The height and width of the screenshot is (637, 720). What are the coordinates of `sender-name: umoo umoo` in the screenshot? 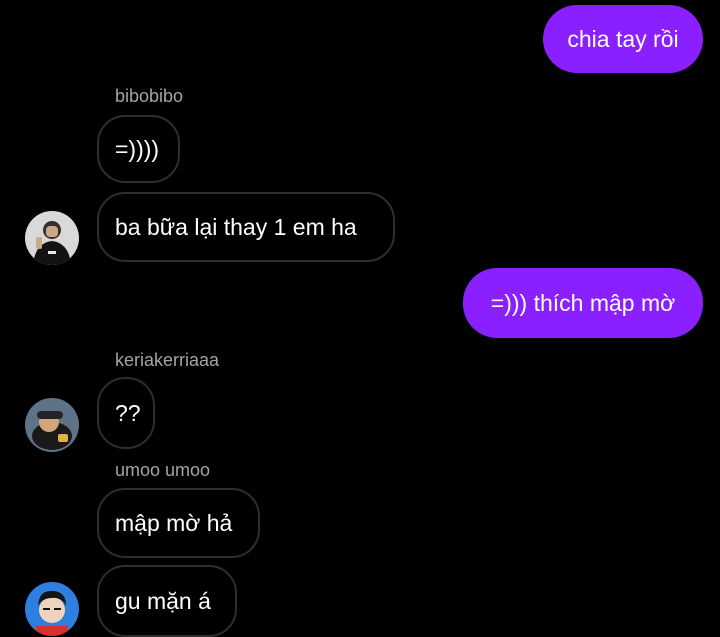 It's located at (163, 470).